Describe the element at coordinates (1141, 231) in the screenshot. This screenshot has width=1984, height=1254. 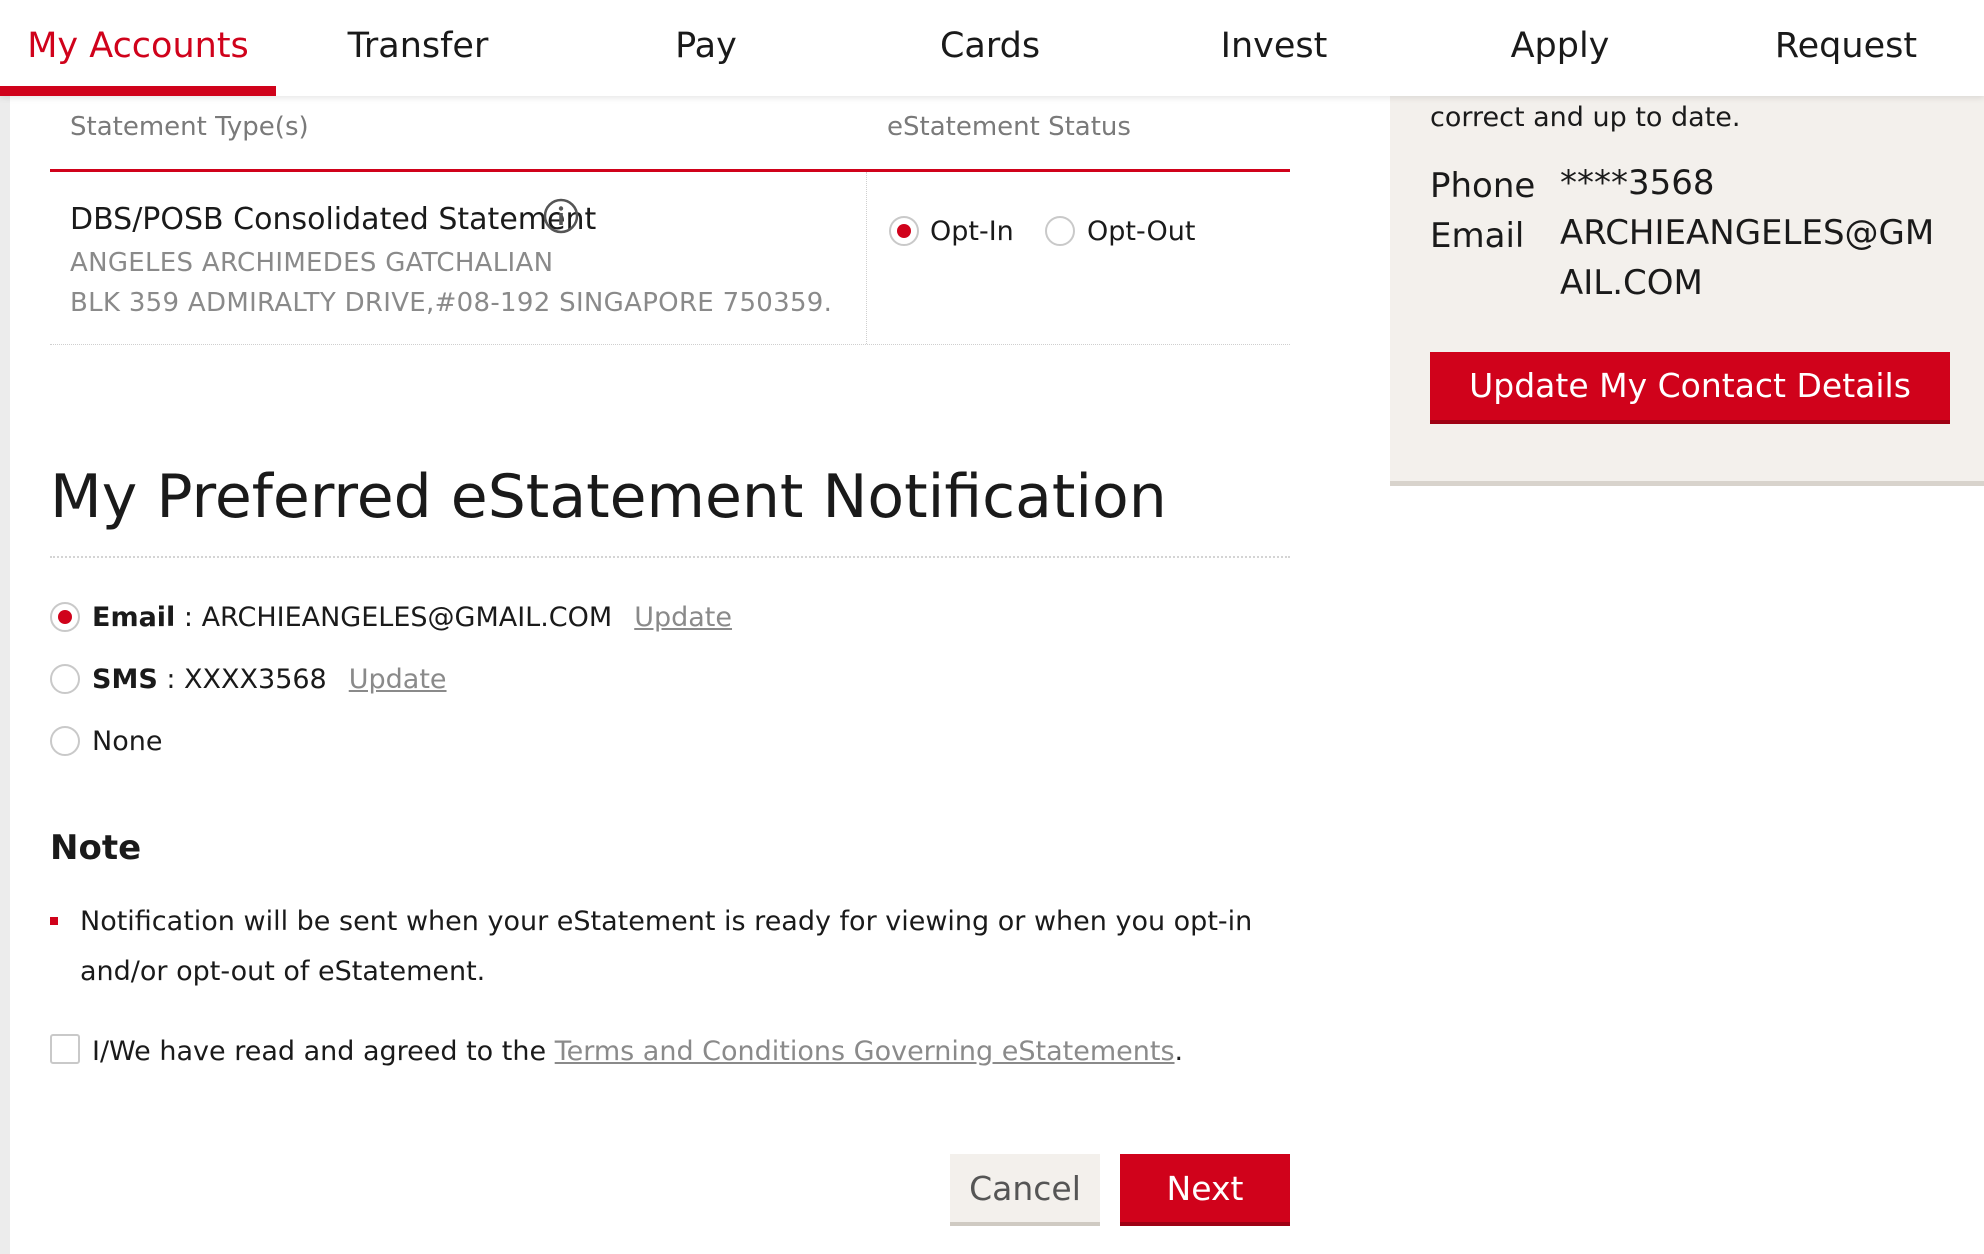
I see `opt-out-label: Opt-Out` at that location.